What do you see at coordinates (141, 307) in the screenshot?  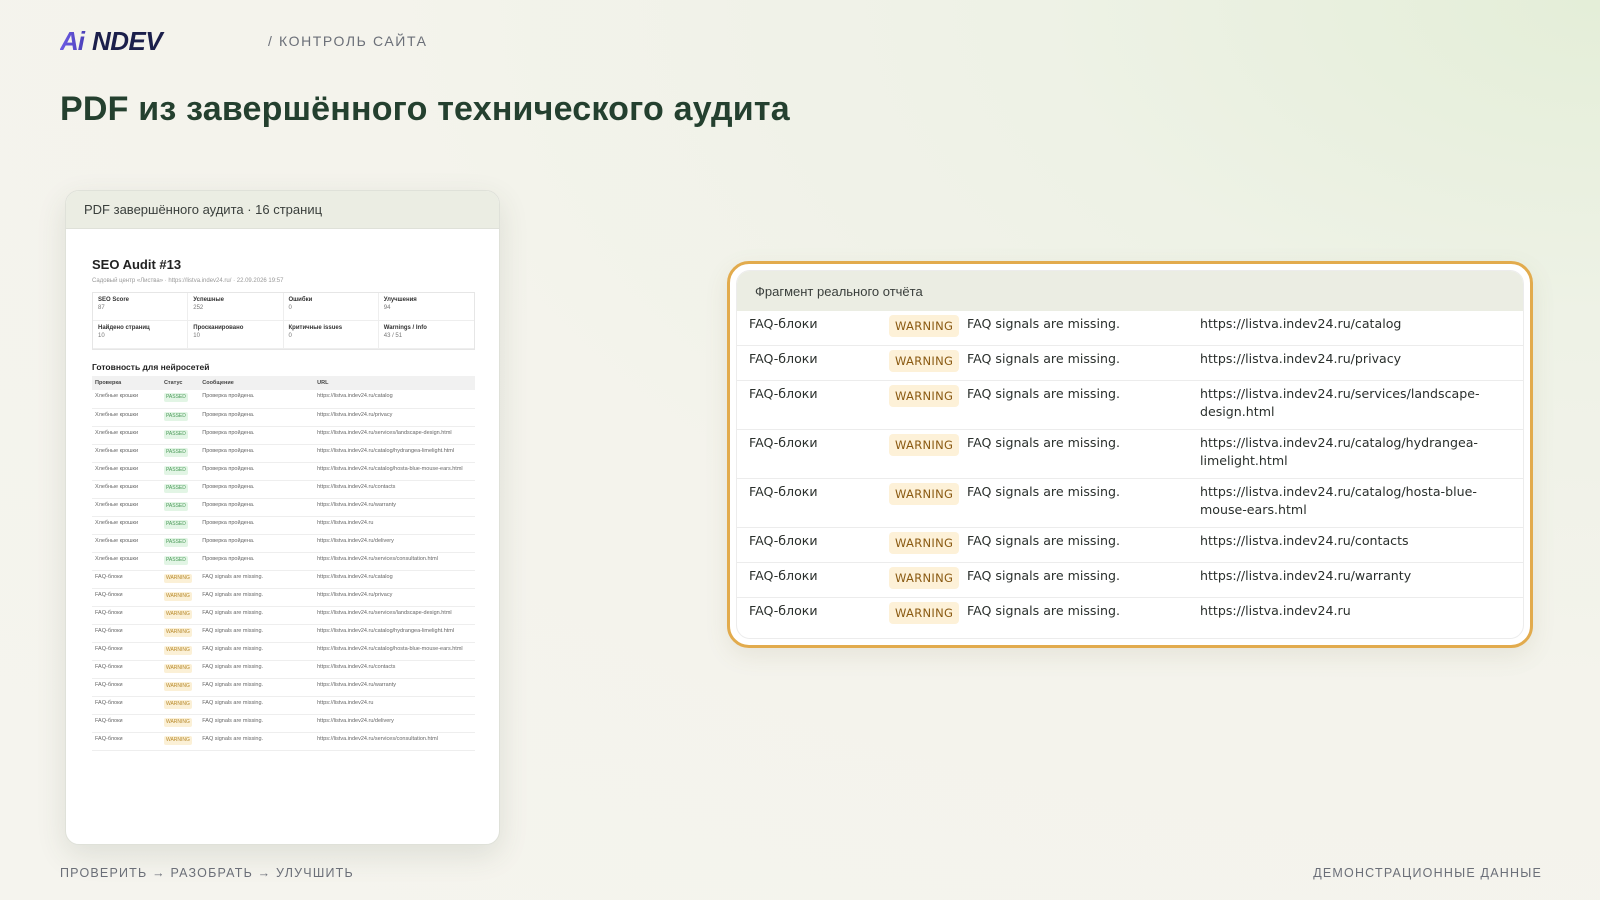 I see `pdf-stat: SEO Score 87` at bounding box center [141, 307].